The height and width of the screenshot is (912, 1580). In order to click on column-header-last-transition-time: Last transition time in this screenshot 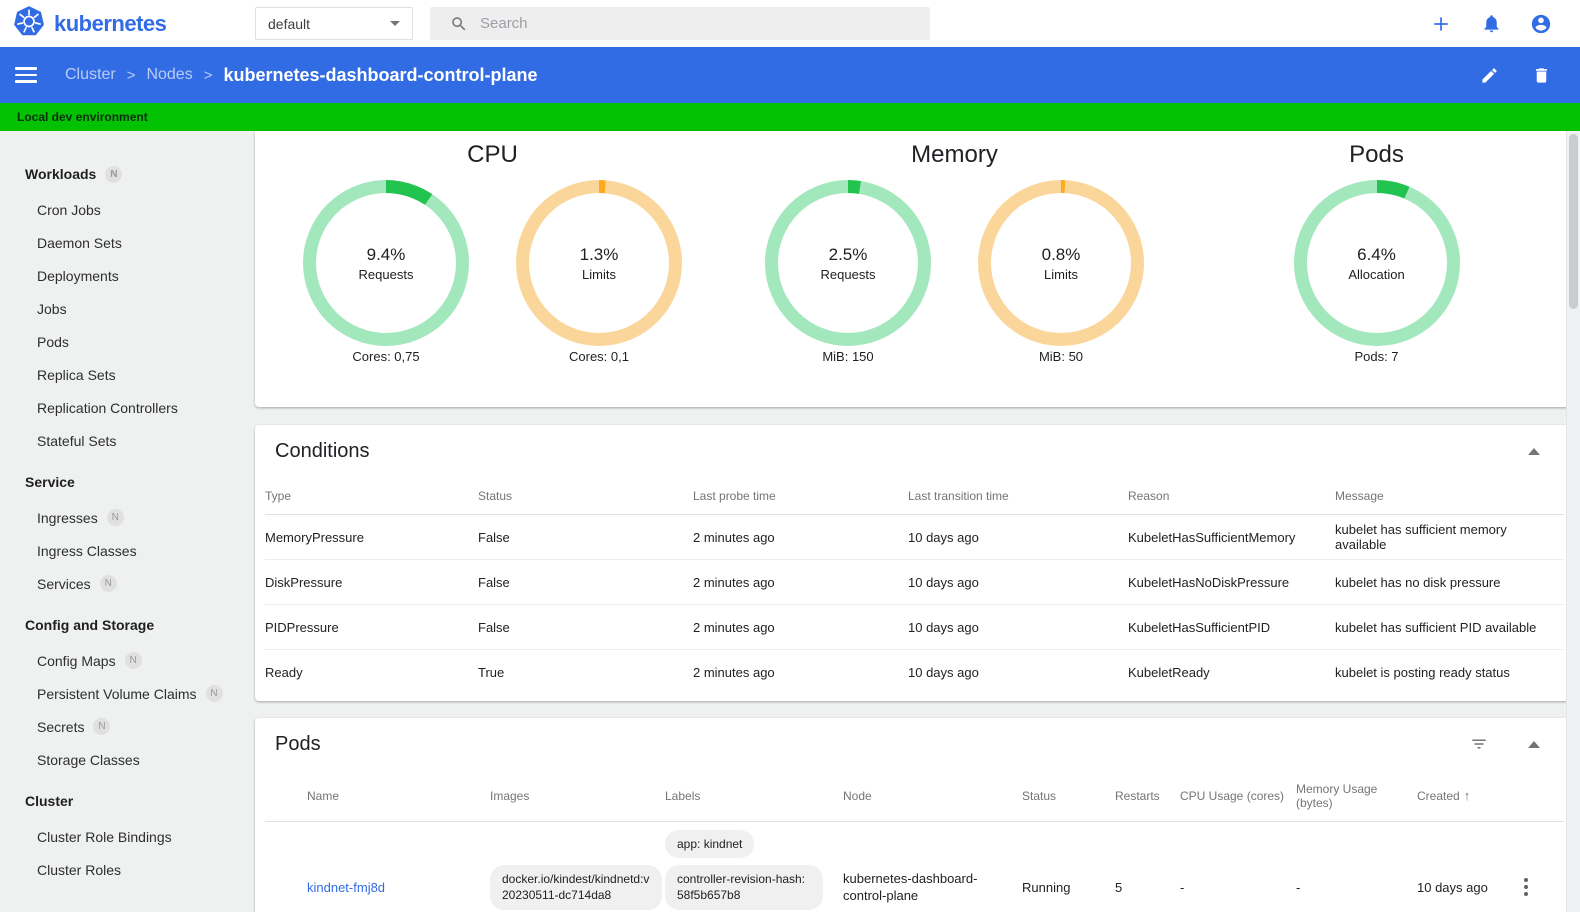, I will do `click(958, 495)`.